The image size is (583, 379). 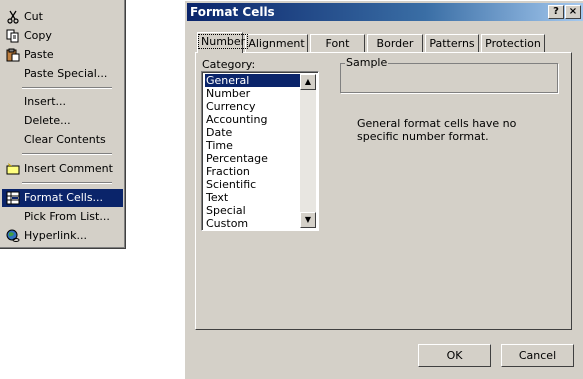 I want to click on scissors-icon, so click(x=13, y=17).